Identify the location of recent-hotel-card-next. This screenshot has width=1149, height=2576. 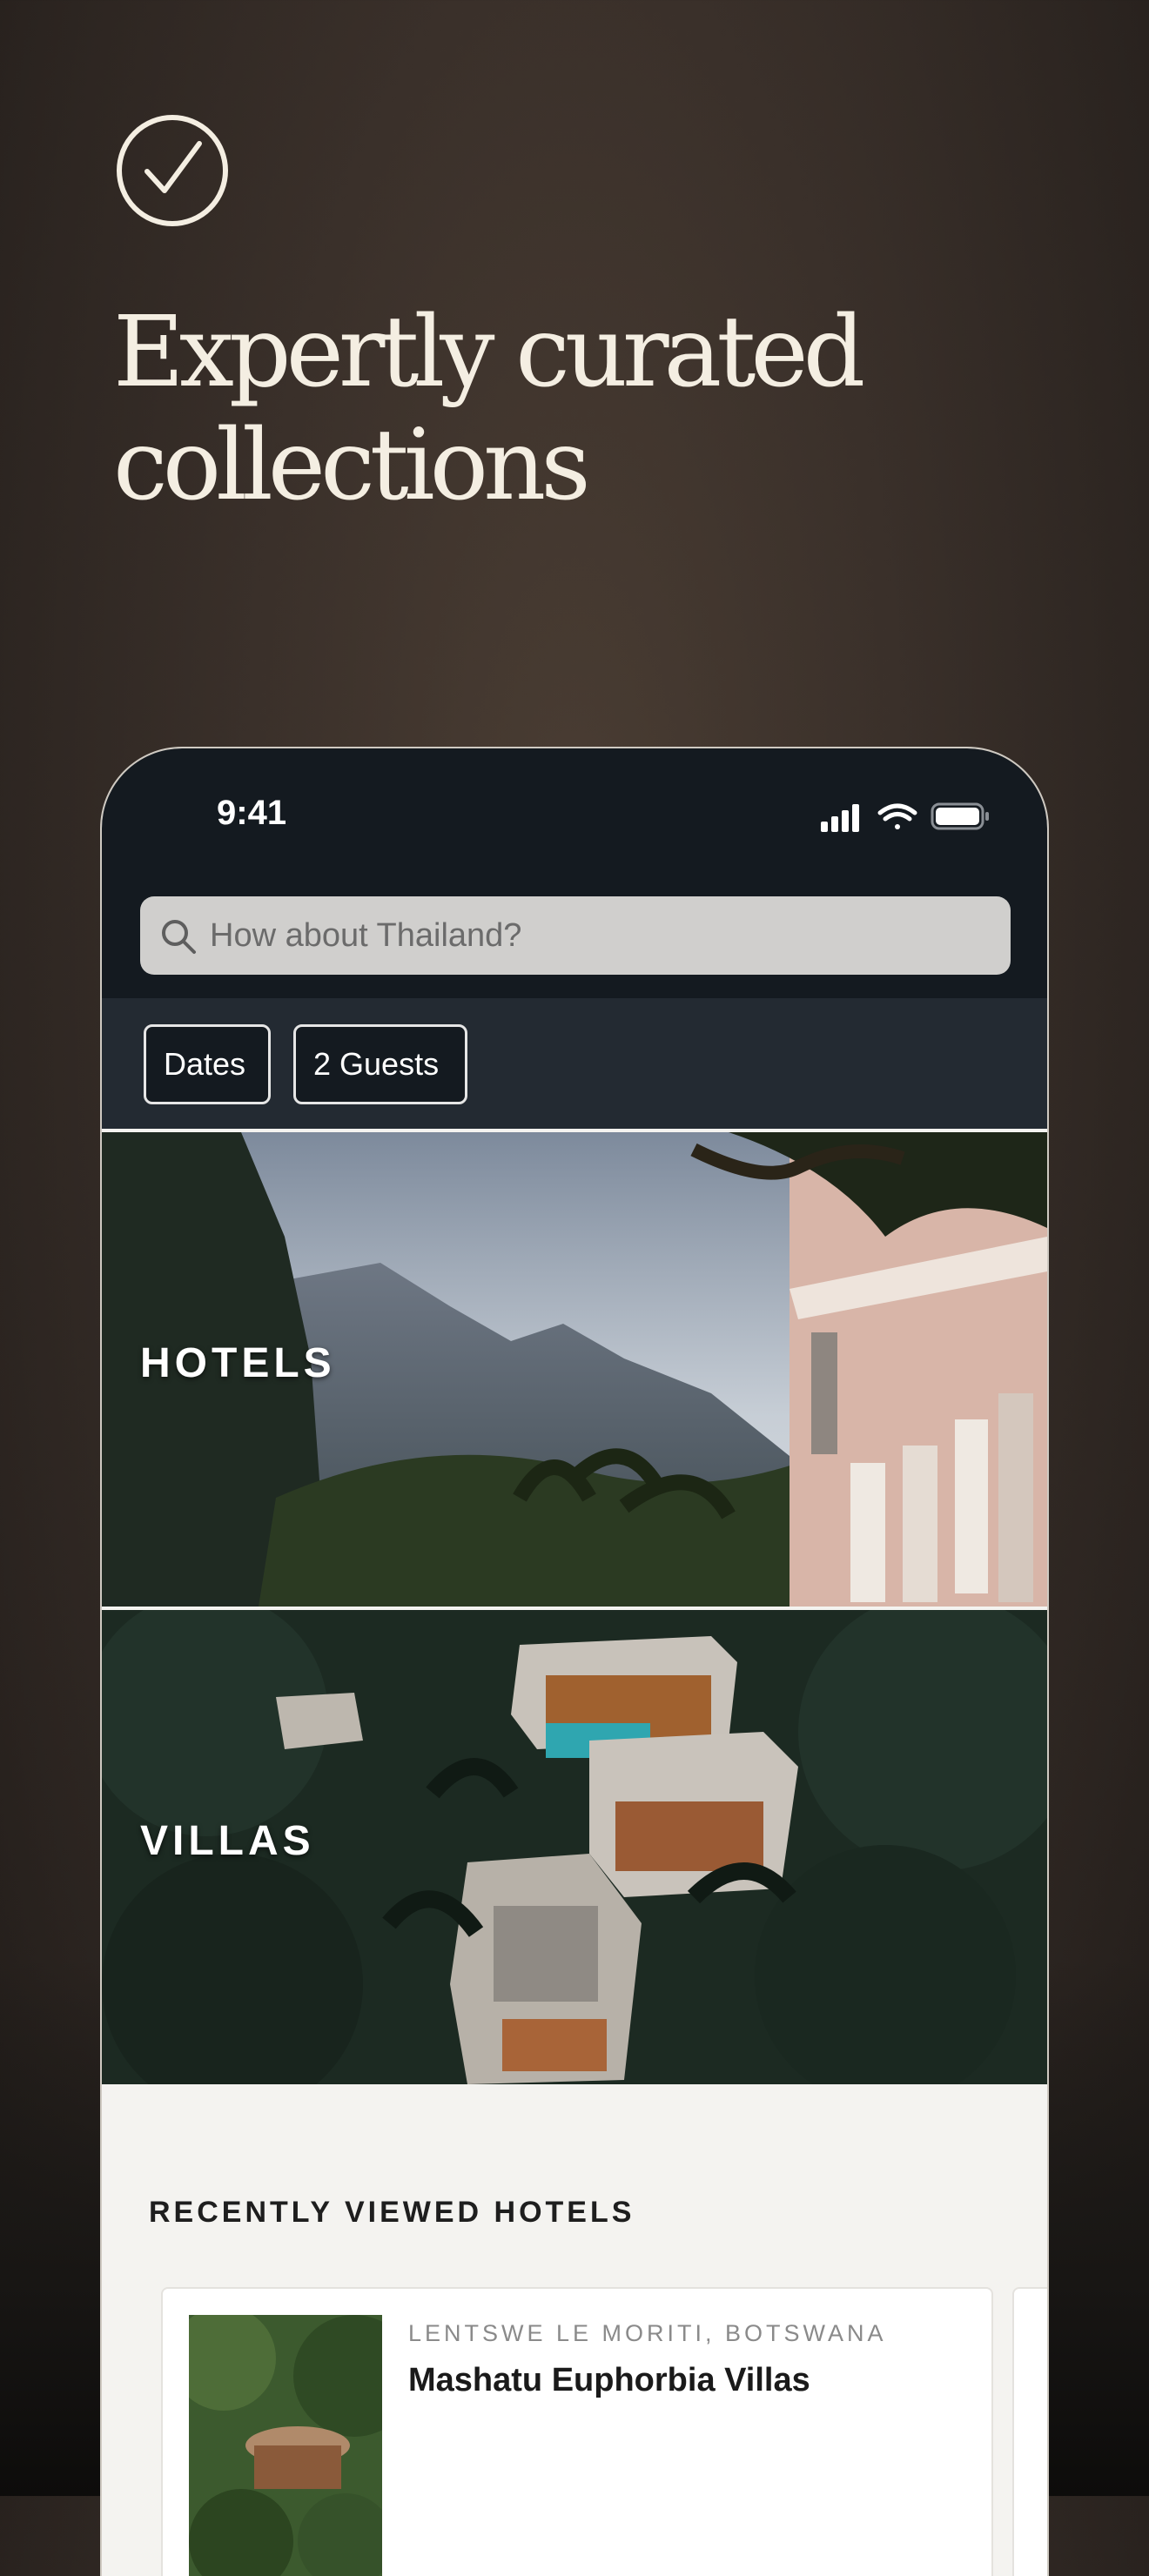
(1029, 2431).